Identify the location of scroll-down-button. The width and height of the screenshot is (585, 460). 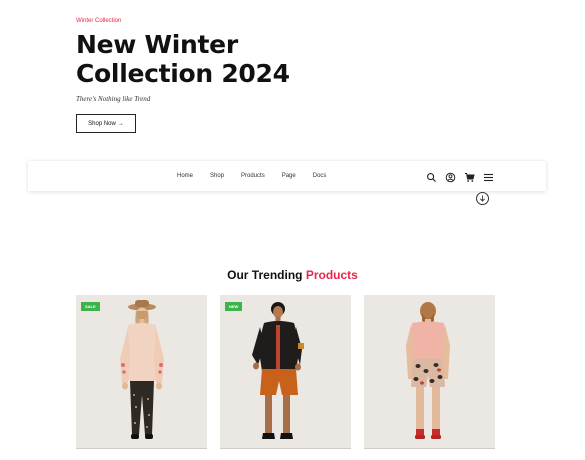
(482, 198).